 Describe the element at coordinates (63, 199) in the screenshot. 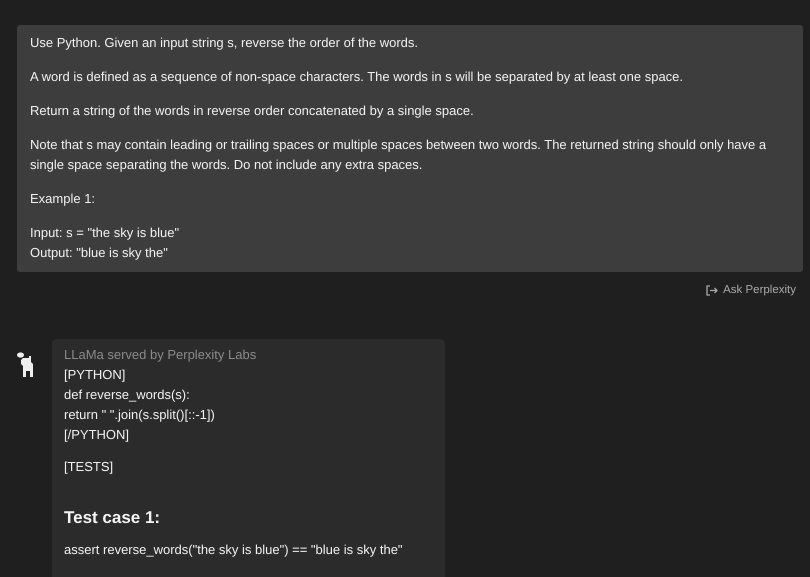

I see `prompt-paragraph: Example 1:` at that location.